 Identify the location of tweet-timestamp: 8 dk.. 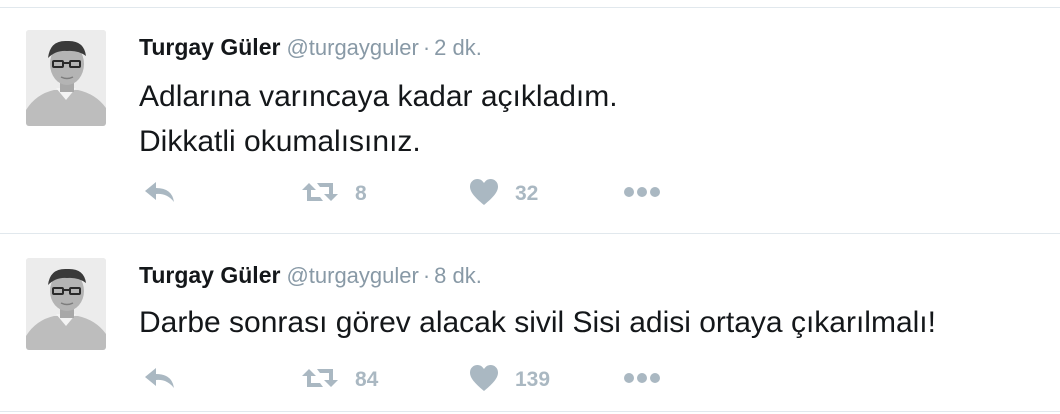
(458, 275).